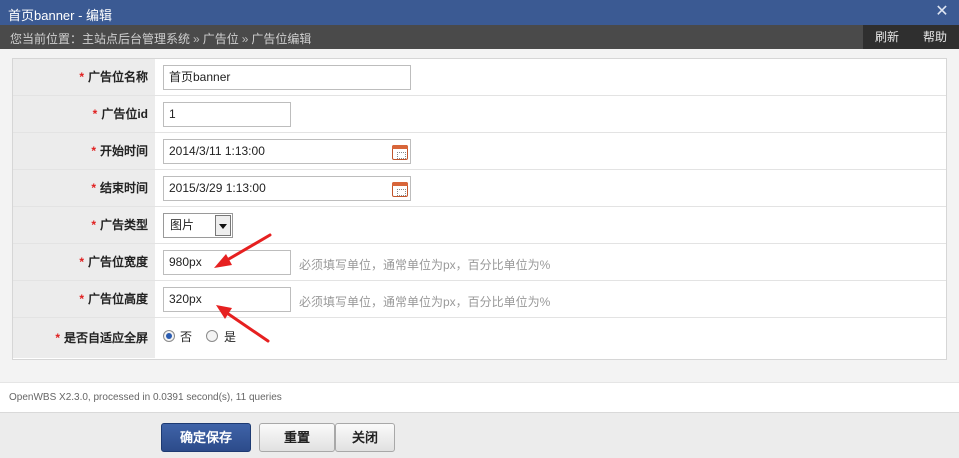 The height and width of the screenshot is (458, 959). Describe the element at coordinates (105, 338) in the screenshot. I see `fullscreen-label: 是否自适应全屏` at that location.